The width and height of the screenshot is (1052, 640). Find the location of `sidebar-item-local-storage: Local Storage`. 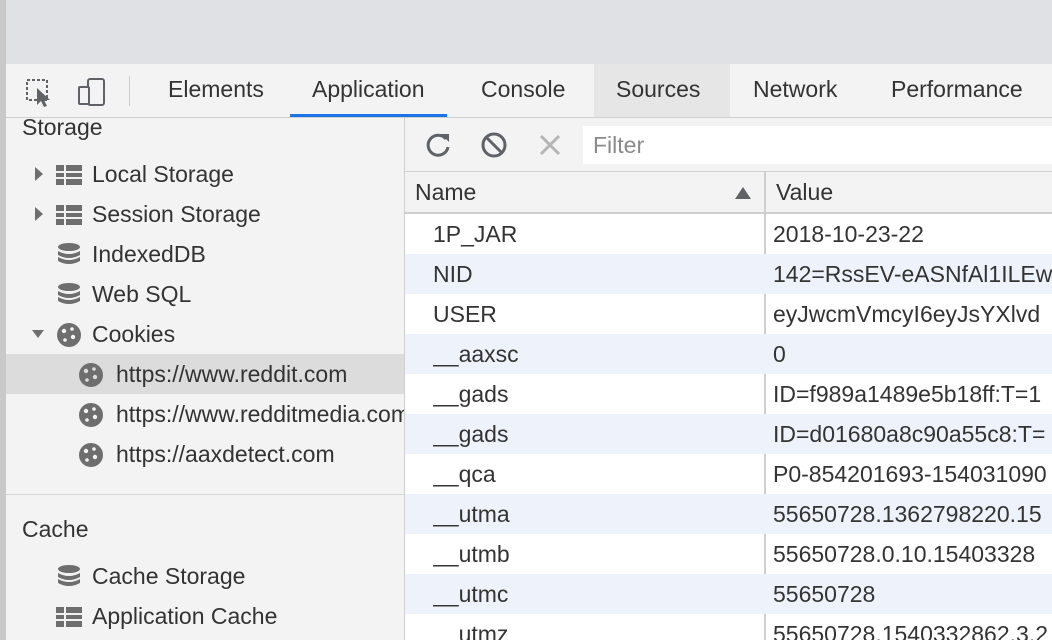

sidebar-item-local-storage: Local Storage is located at coordinates (205, 174).